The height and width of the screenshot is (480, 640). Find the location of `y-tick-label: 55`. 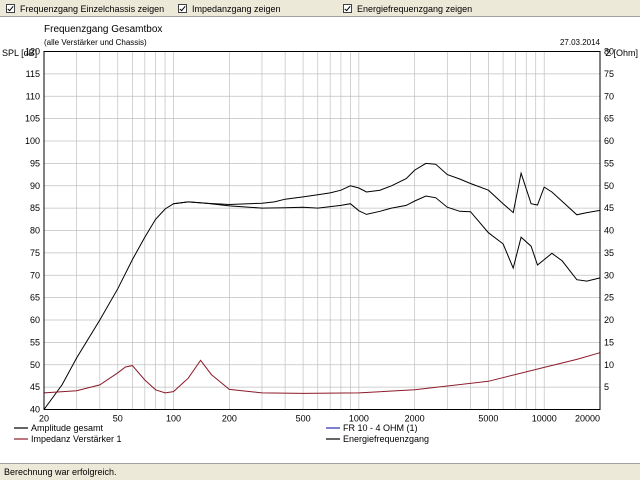

y-tick-label: 55 is located at coordinates (35, 342).